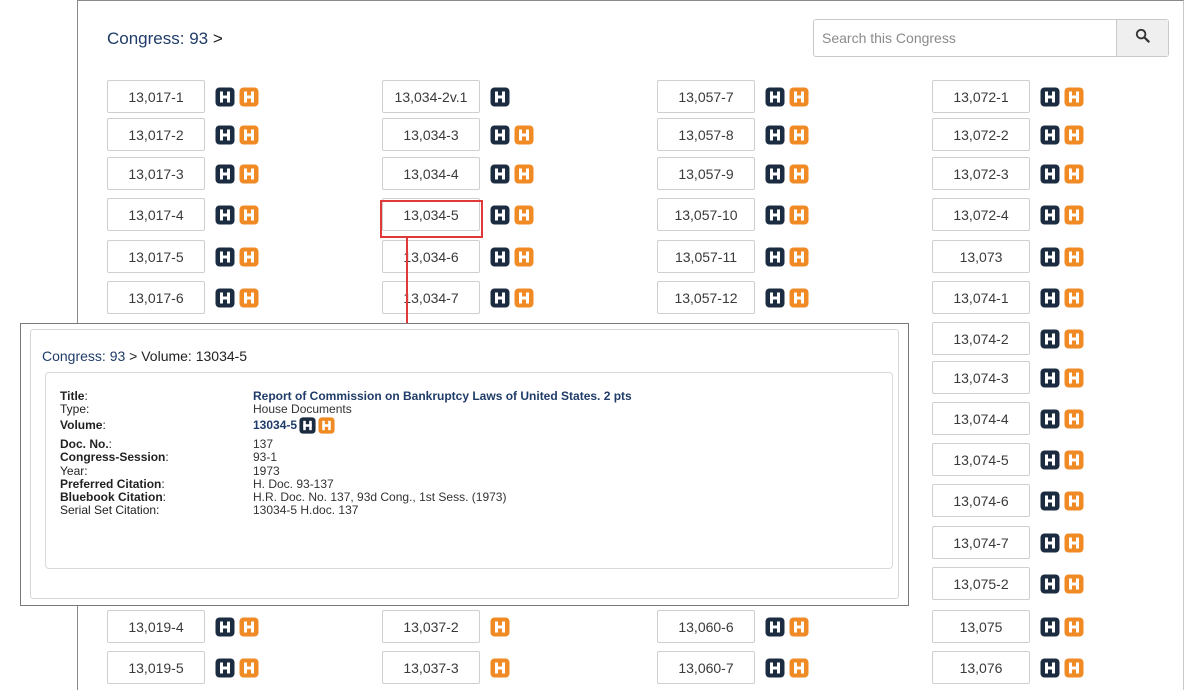 The height and width of the screenshot is (690, 1184). Describe the element at coordinates (981, 134) in the screenshot. I see `volume-link: 13,072-2` at that location.